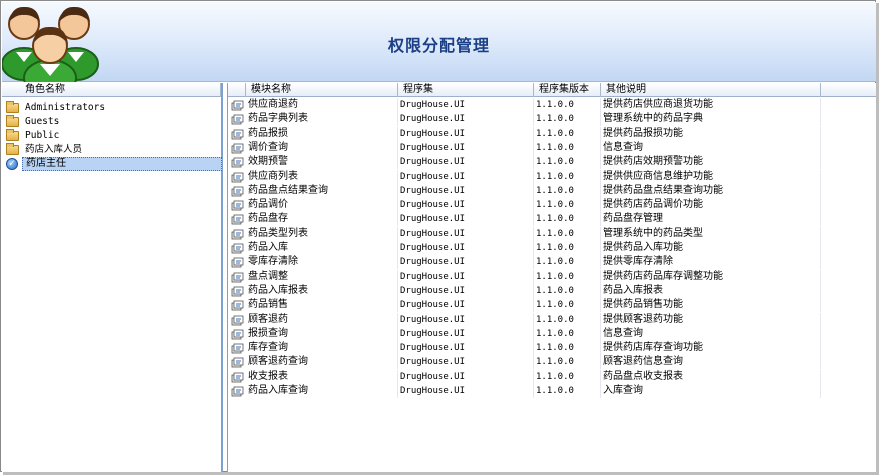 This screenshot has width=880, height=475. Describe the element at coordinates (120, 90) in the screenshot. I see `column-header-role-name: 角色名称` at that location.